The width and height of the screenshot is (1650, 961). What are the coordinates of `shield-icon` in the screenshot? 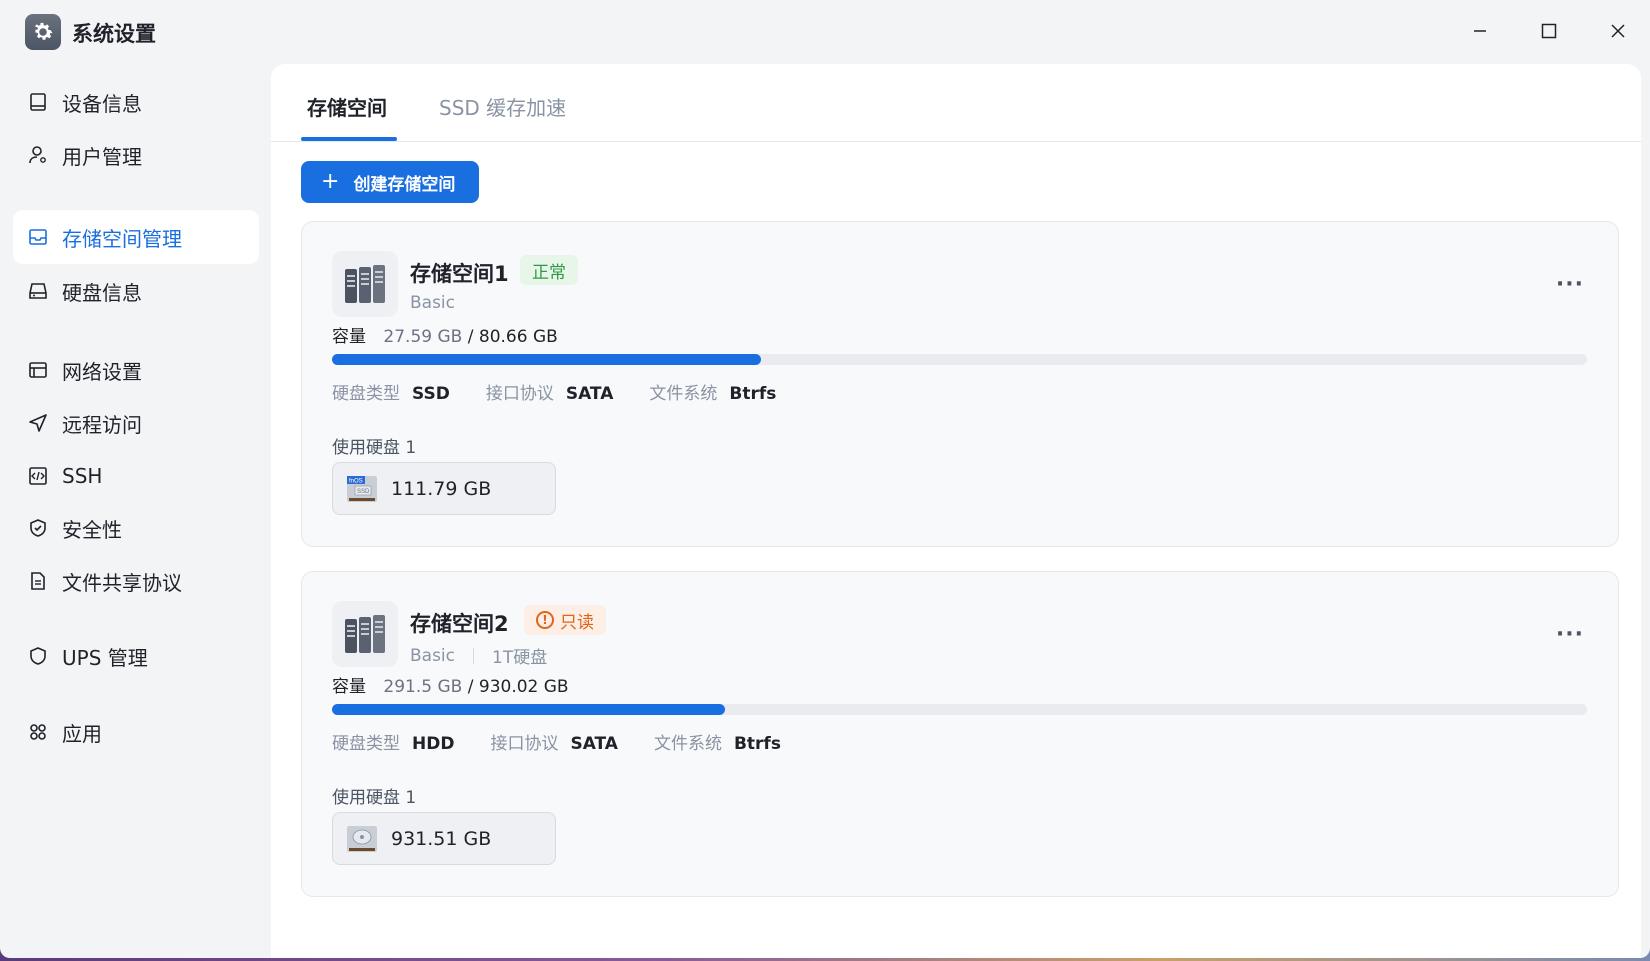 It's located at (38, 656).